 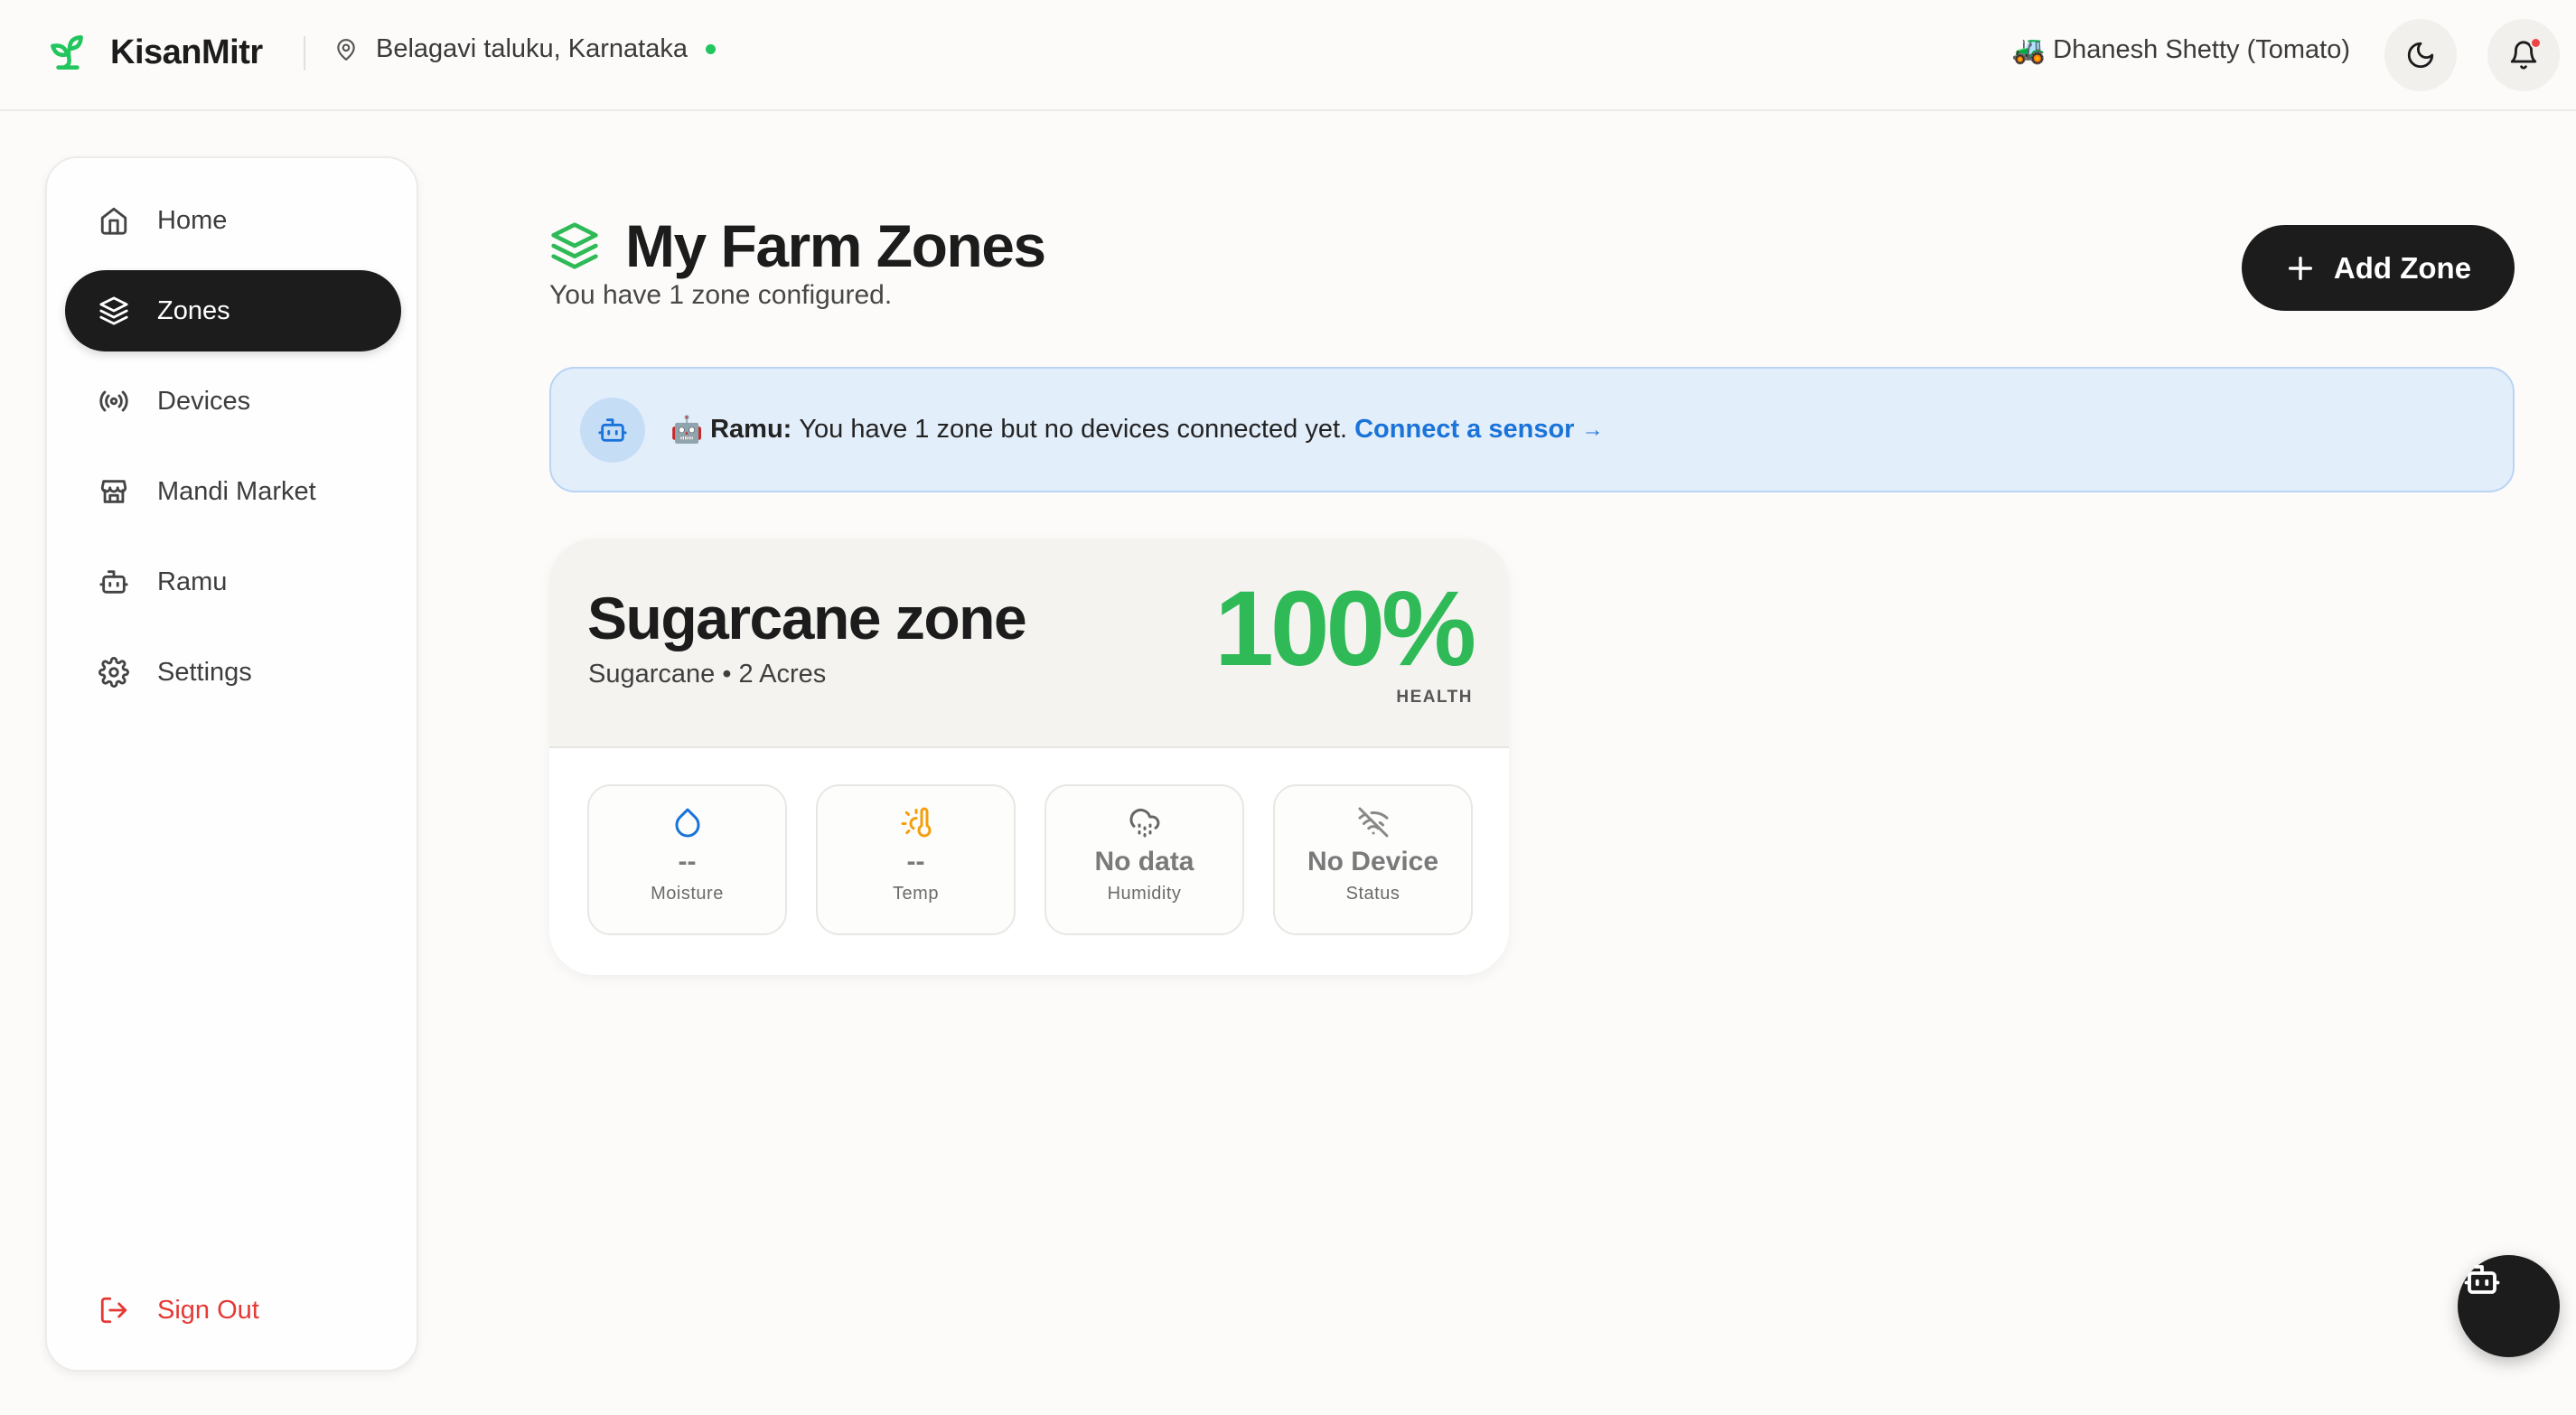 I want to click on arrow-right-icon: →, so click(x=1592, y=430).